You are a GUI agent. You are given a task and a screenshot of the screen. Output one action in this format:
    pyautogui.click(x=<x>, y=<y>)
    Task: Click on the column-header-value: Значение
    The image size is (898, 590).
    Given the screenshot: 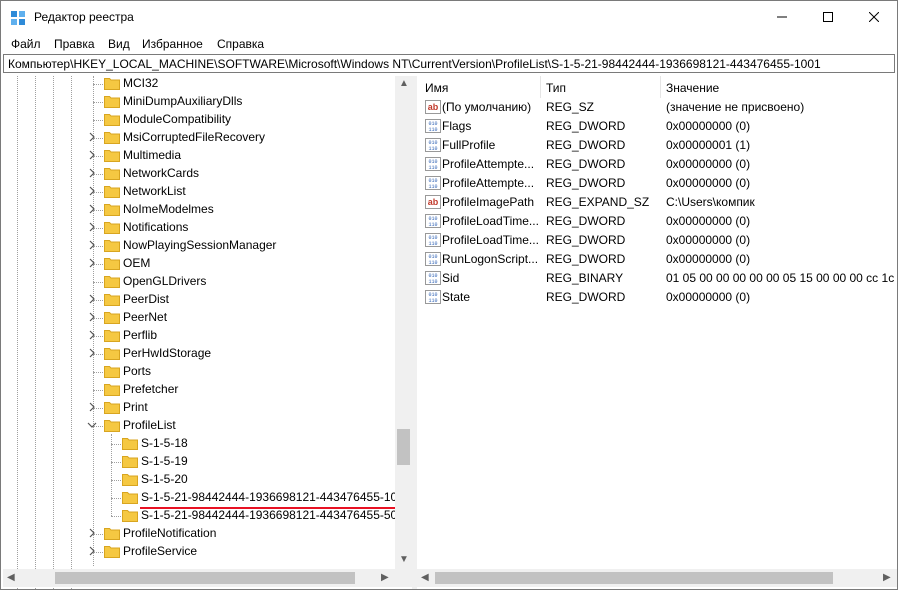 What is the action you would take?
    pyautogui.click(x=692, y=88)
    